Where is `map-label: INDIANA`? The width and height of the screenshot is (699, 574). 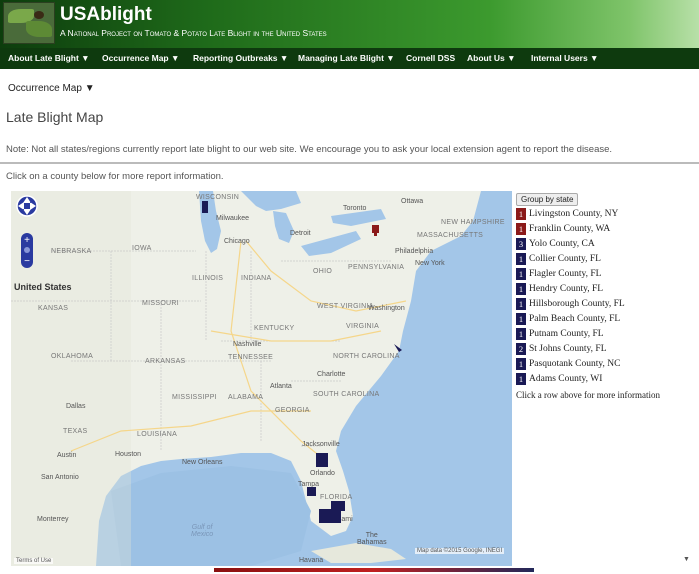
map-label: INDIANA is located at coordinates (256, 278).